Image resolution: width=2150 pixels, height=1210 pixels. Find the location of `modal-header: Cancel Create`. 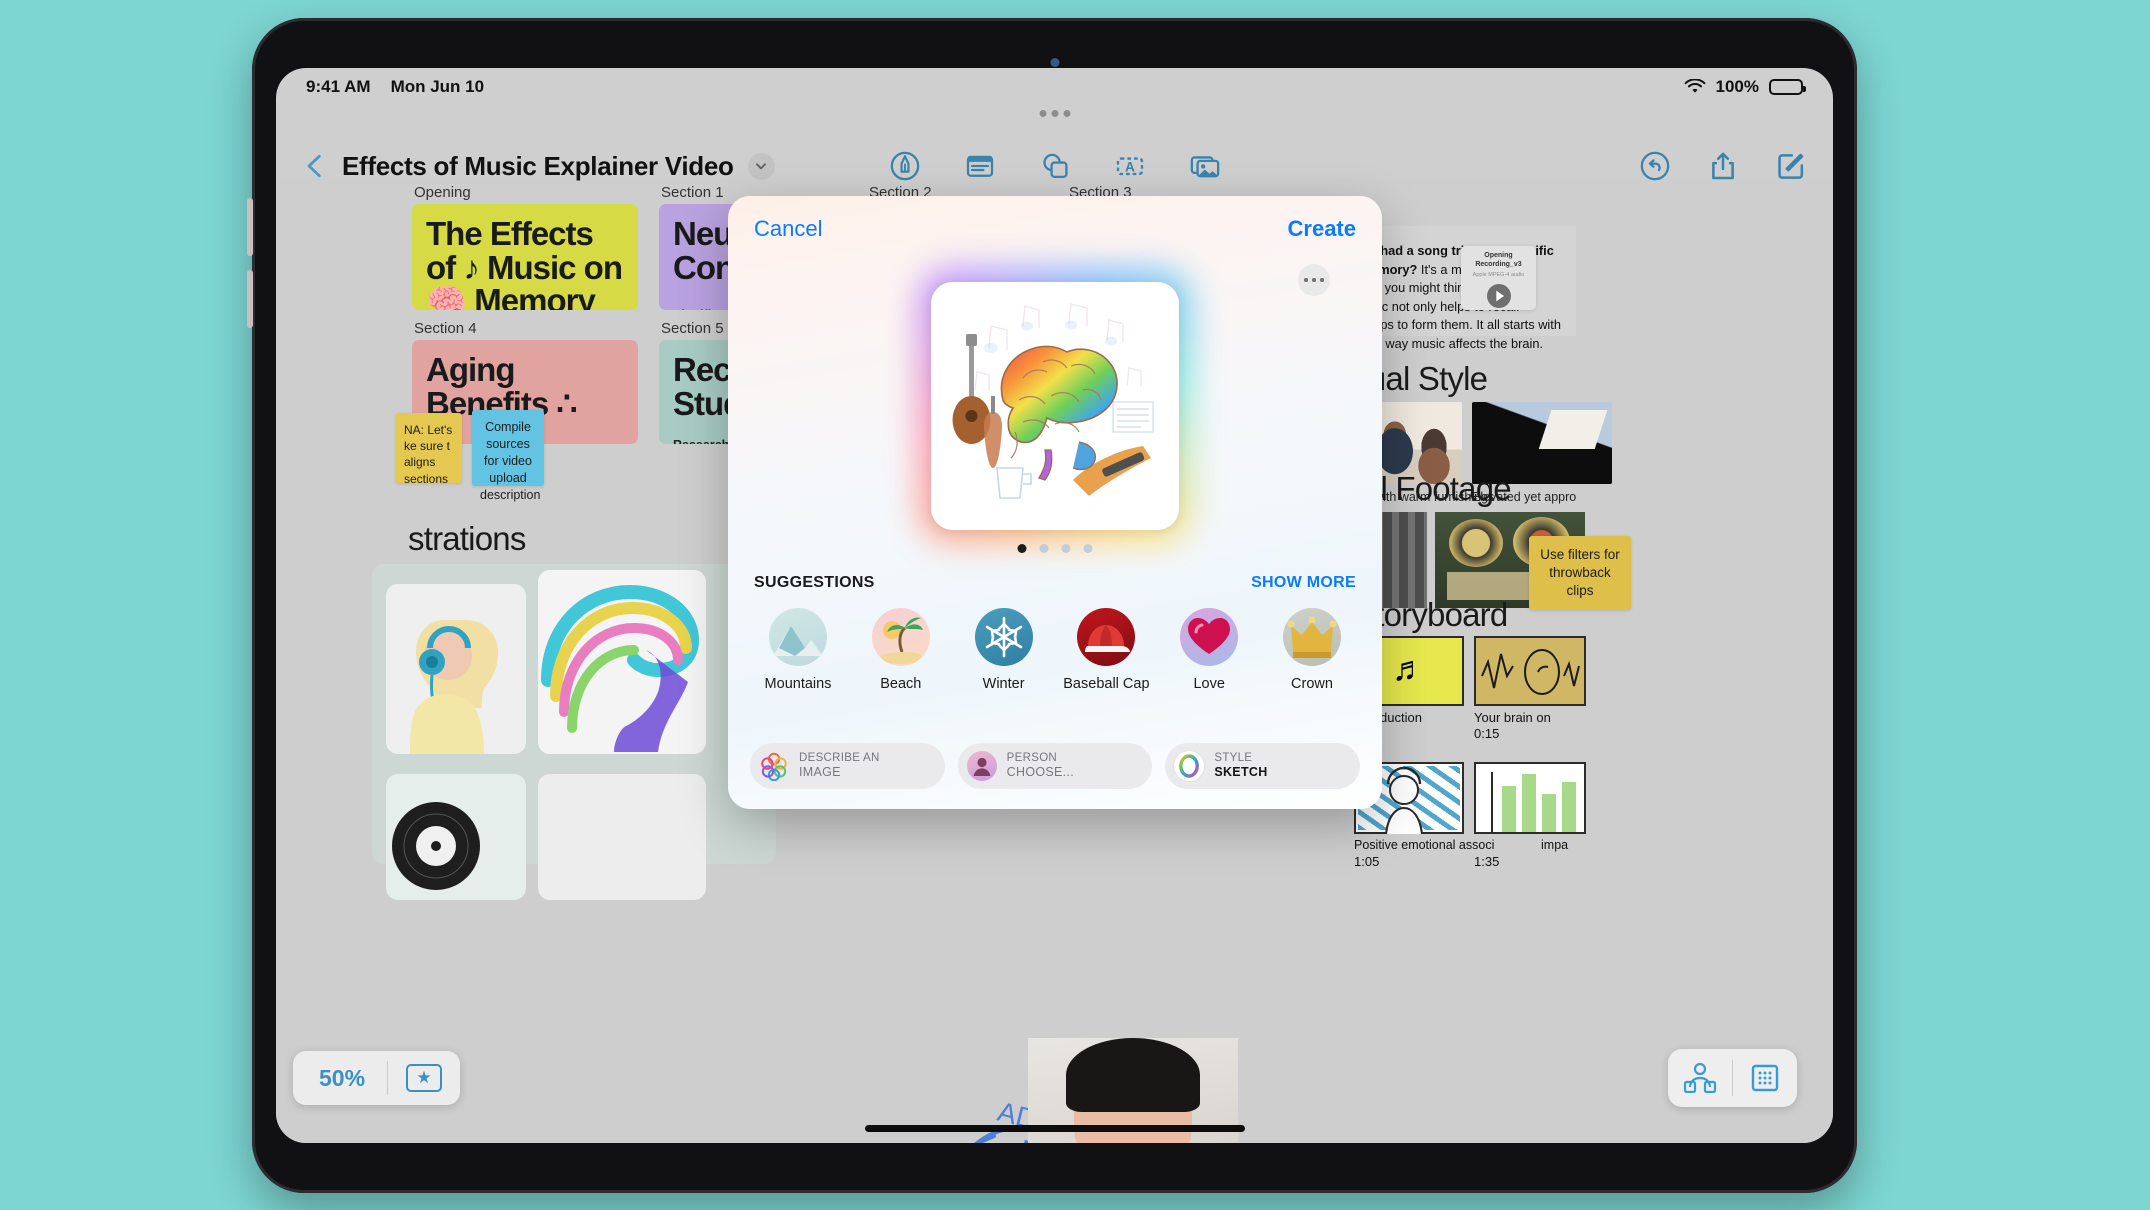

modal-header: Cancel Create is located at coordinates (1055, 229).